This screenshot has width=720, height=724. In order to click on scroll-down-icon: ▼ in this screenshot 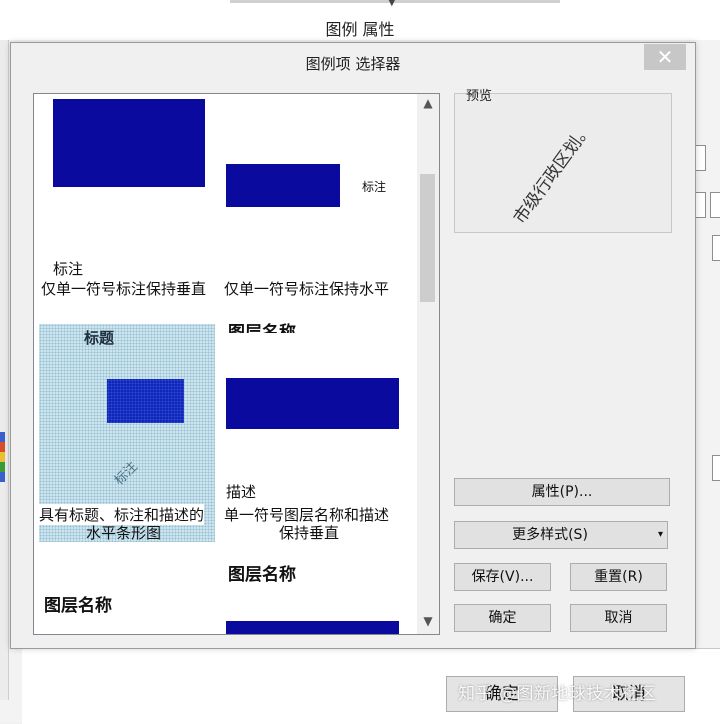, I will do `click(428, 623)`.